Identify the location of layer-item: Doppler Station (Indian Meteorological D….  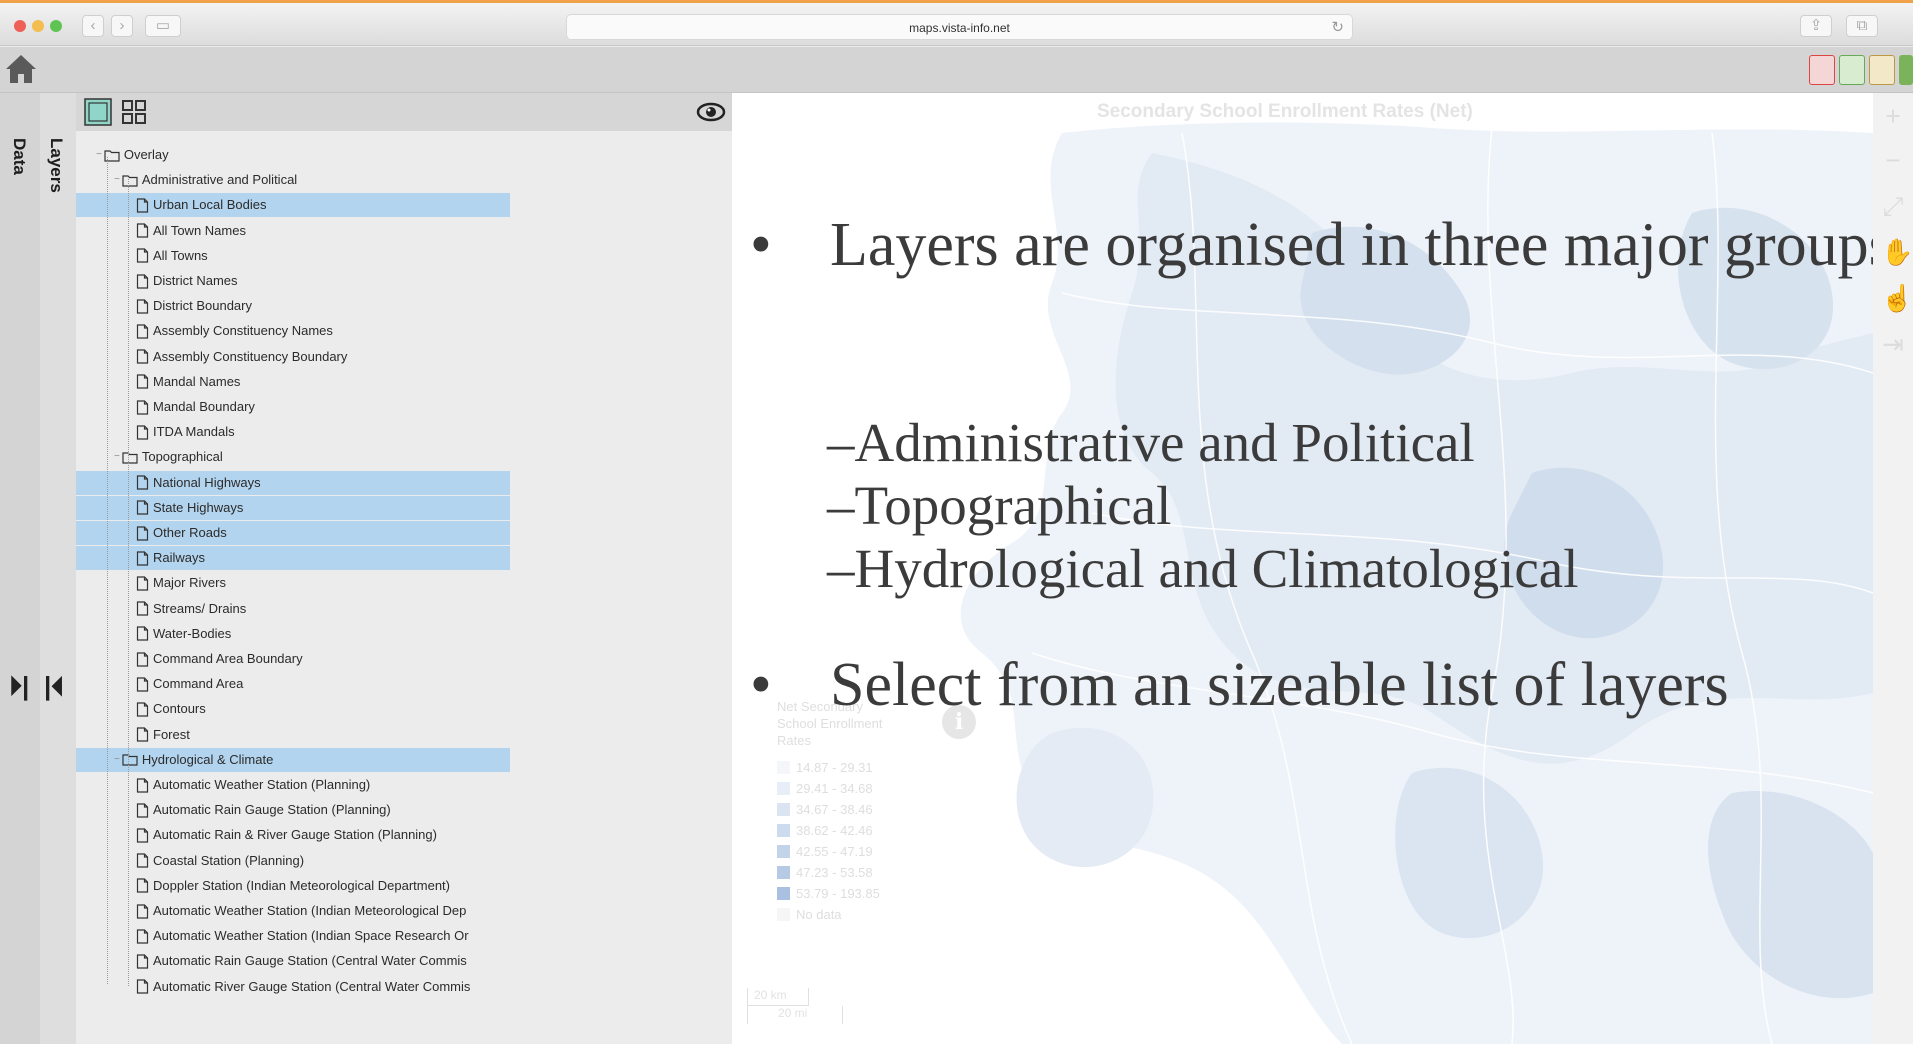
(292, 886).